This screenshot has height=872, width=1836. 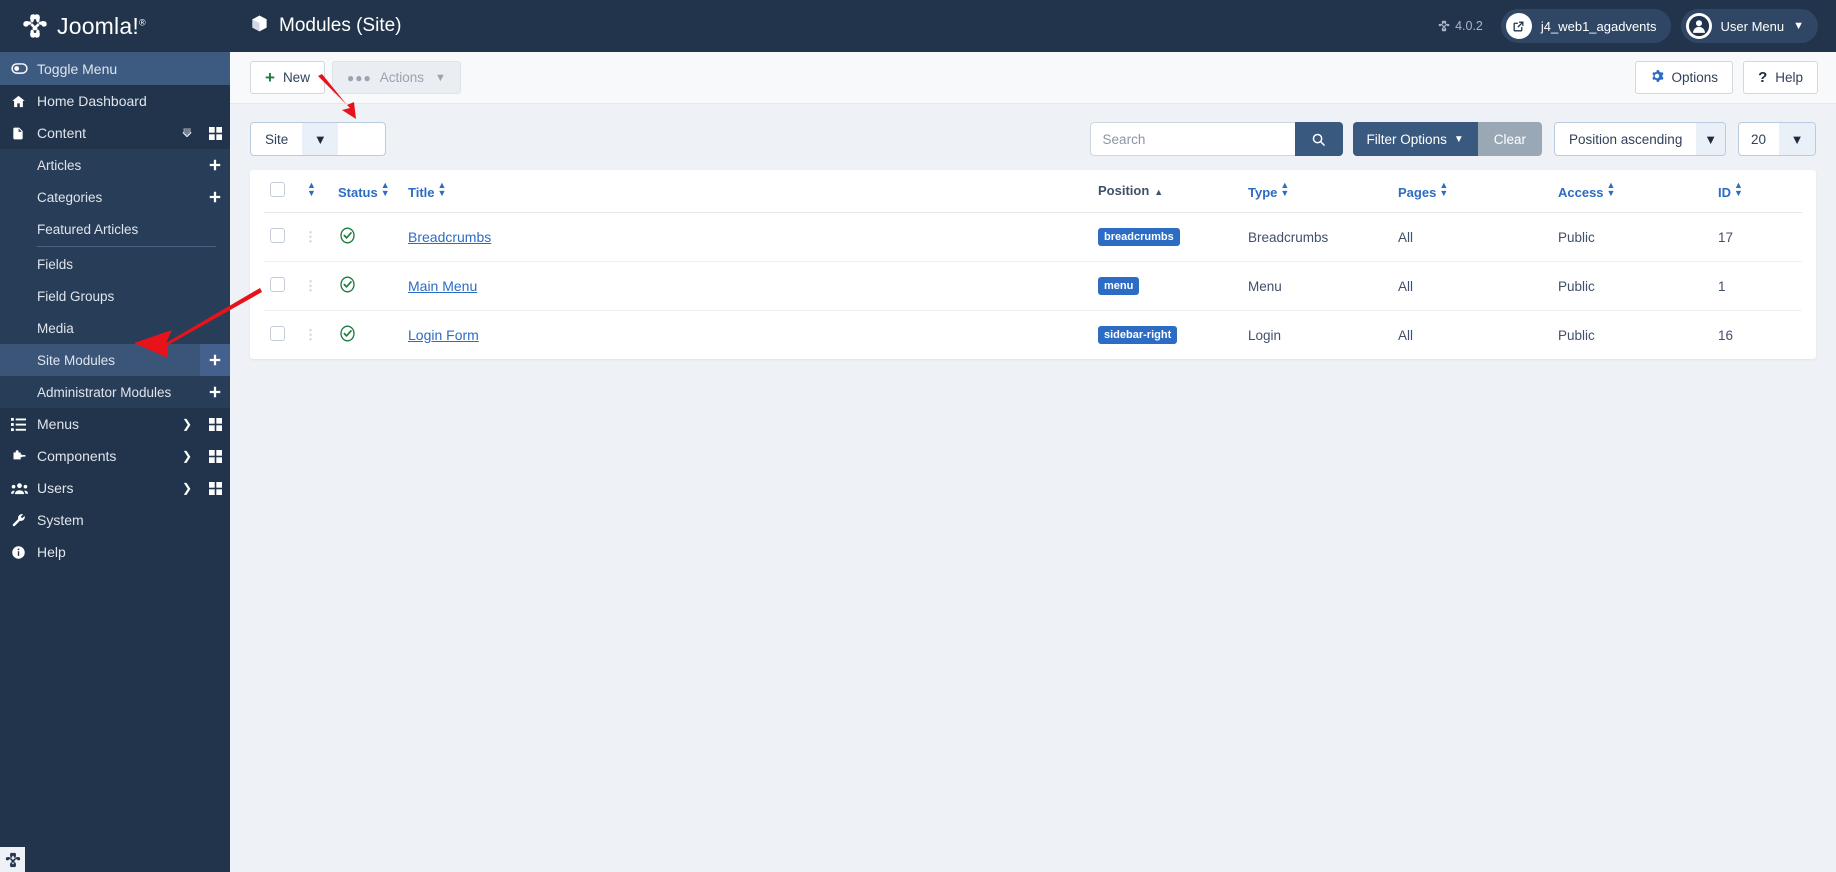 What do you see at coordinates (1752, 26) in the screenshot?
I see `user-menu-text: User Menu` at bounding box center [1752, 26].